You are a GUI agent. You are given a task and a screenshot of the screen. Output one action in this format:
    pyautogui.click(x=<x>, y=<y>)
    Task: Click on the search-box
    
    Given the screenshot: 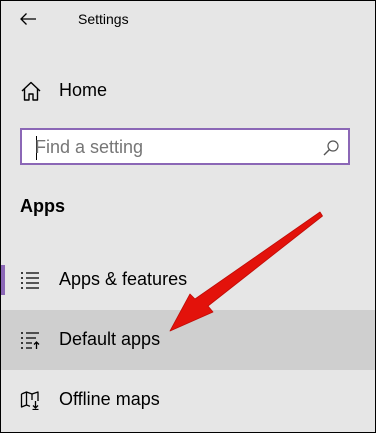 What is the action you would take?
    pyautogui.click(x=185, y=146)
    